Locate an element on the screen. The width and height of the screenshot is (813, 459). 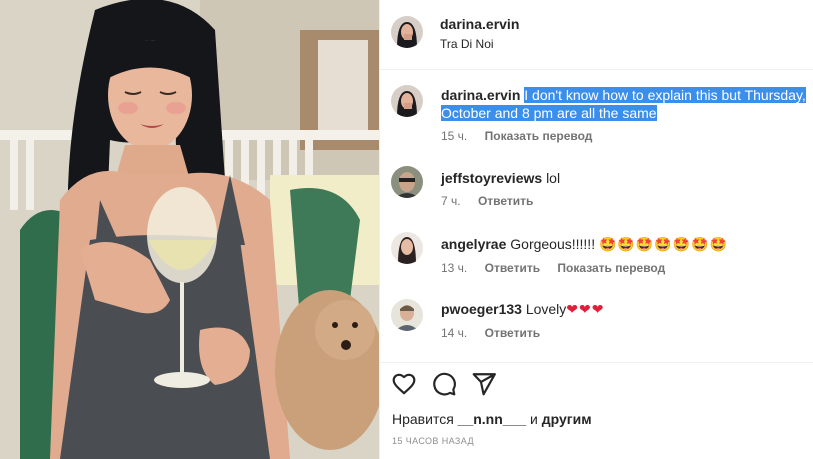
likes-prefix: Нравится is located at coordinates (423, 419).